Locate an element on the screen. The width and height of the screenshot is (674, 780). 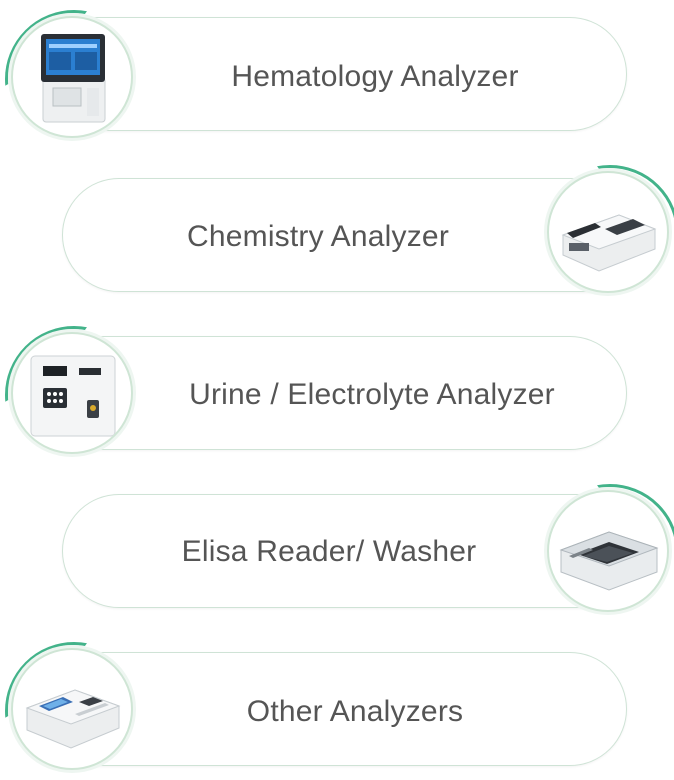
other-analyzer-icon is located at coordinates (72, 709).